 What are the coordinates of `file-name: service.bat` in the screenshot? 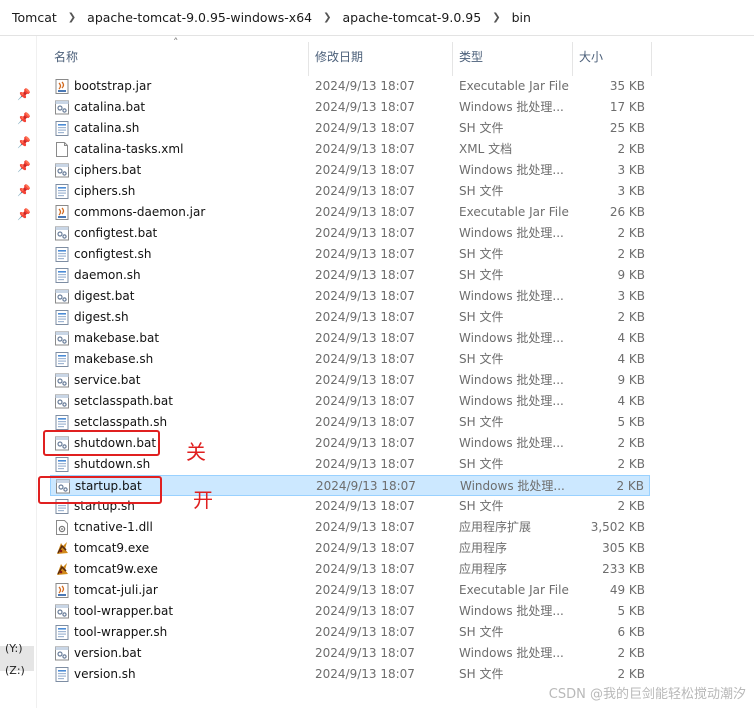 It's located at (107, 380).